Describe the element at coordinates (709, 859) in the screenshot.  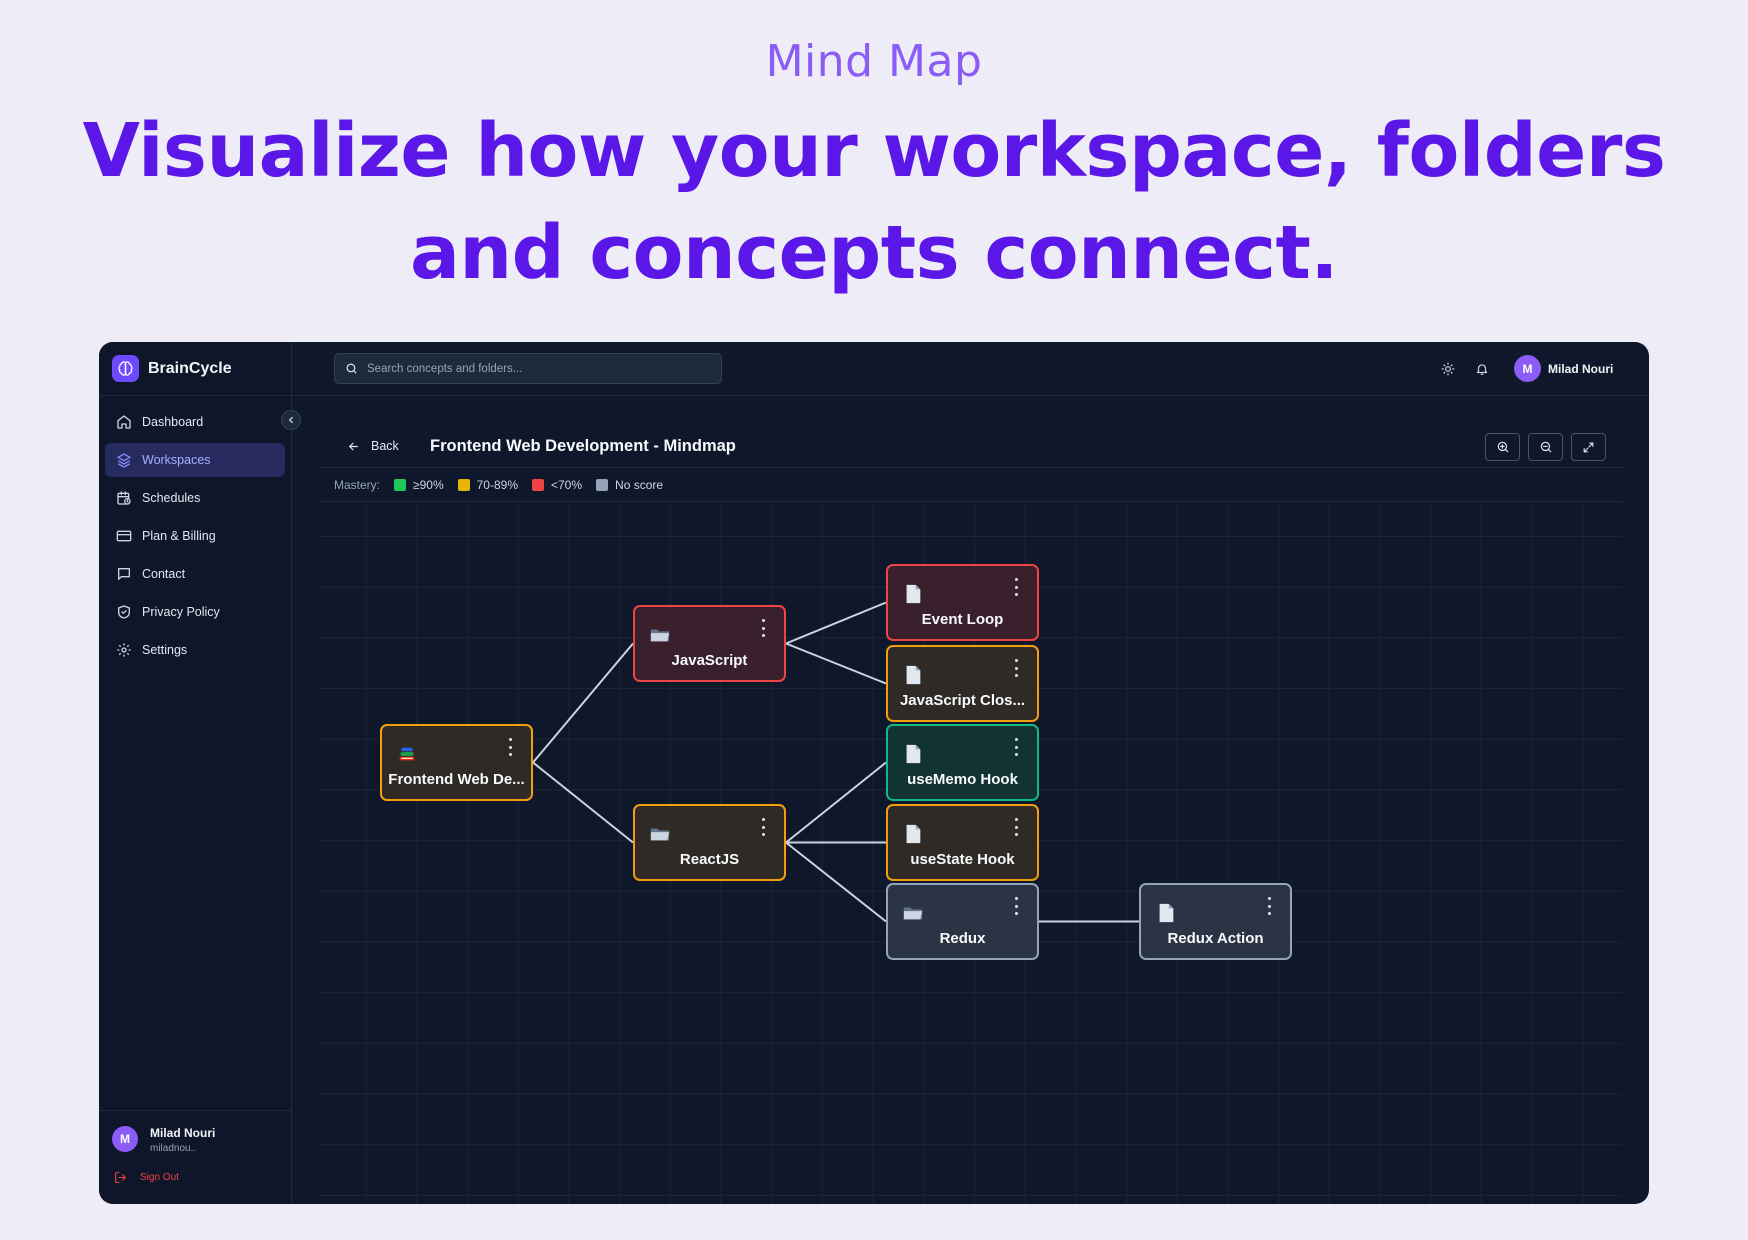
I see `node-label: ReactJS` at that location.